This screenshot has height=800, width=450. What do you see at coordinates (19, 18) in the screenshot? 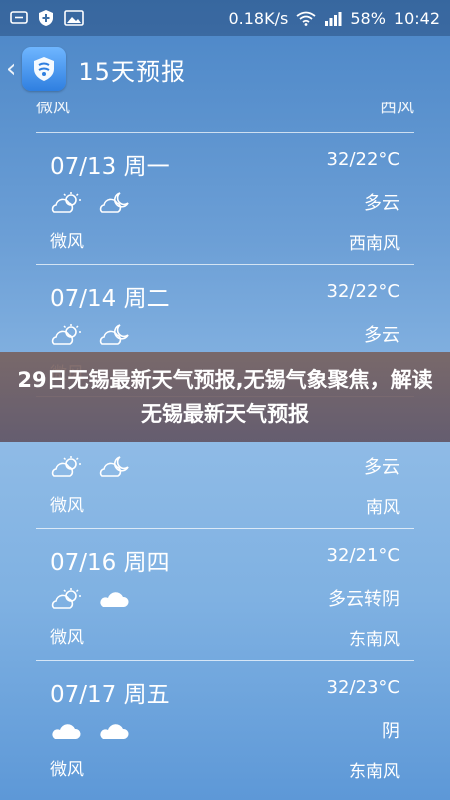
I see `message-icon` at bounding box center [19, 18].